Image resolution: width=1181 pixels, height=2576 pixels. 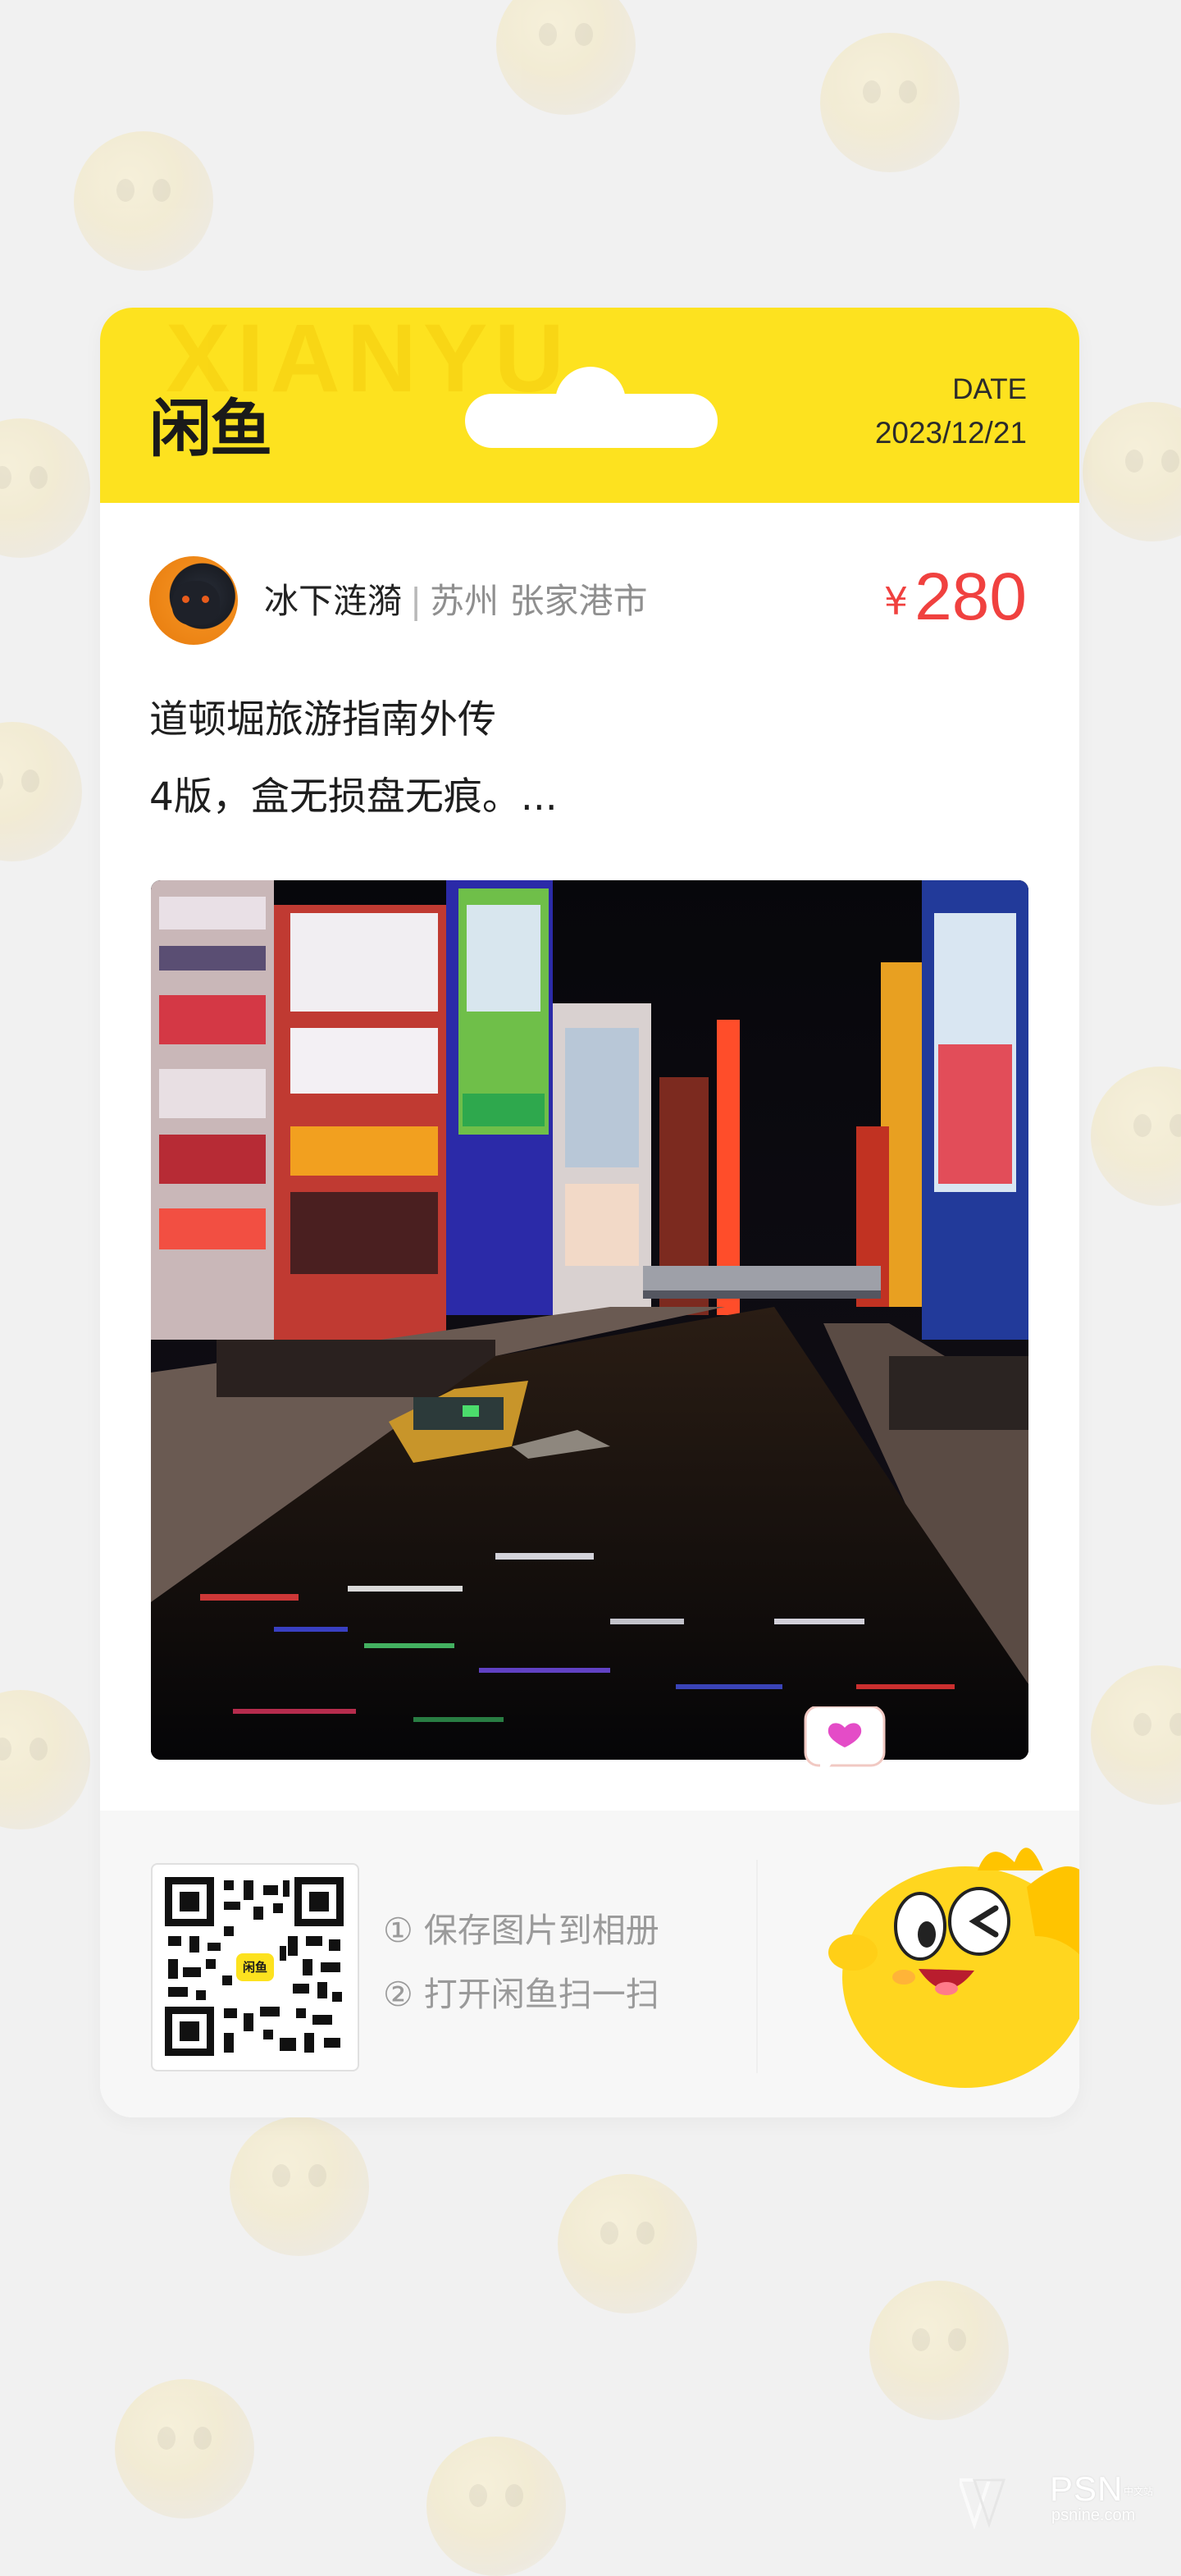 I want to click on seller-location: 苏州 张家港市, so click(x=539, y=601).